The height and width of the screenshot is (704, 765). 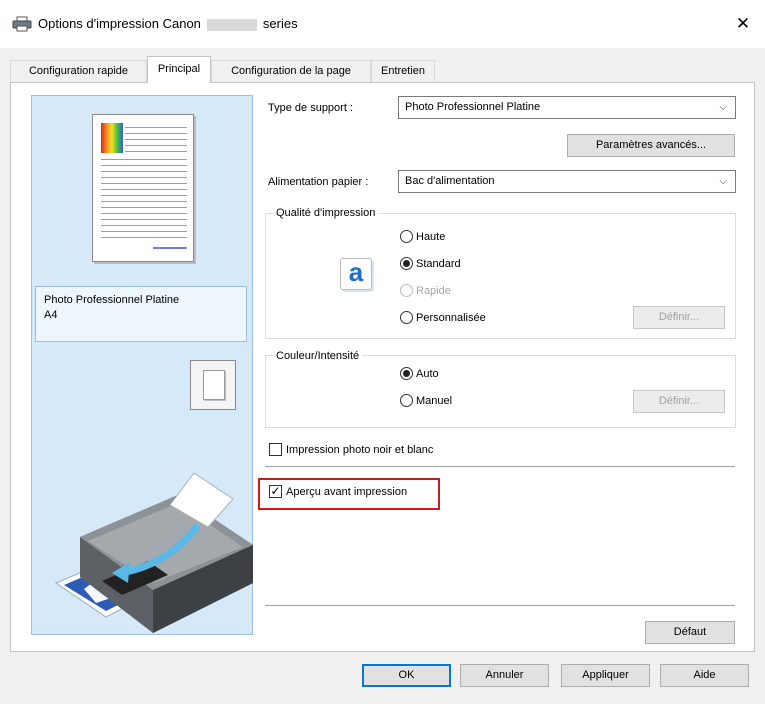 What do you see at coordinates (704, 675) in the screenshot?
I see `help-button: Aide` at bounding box center [704, 675].